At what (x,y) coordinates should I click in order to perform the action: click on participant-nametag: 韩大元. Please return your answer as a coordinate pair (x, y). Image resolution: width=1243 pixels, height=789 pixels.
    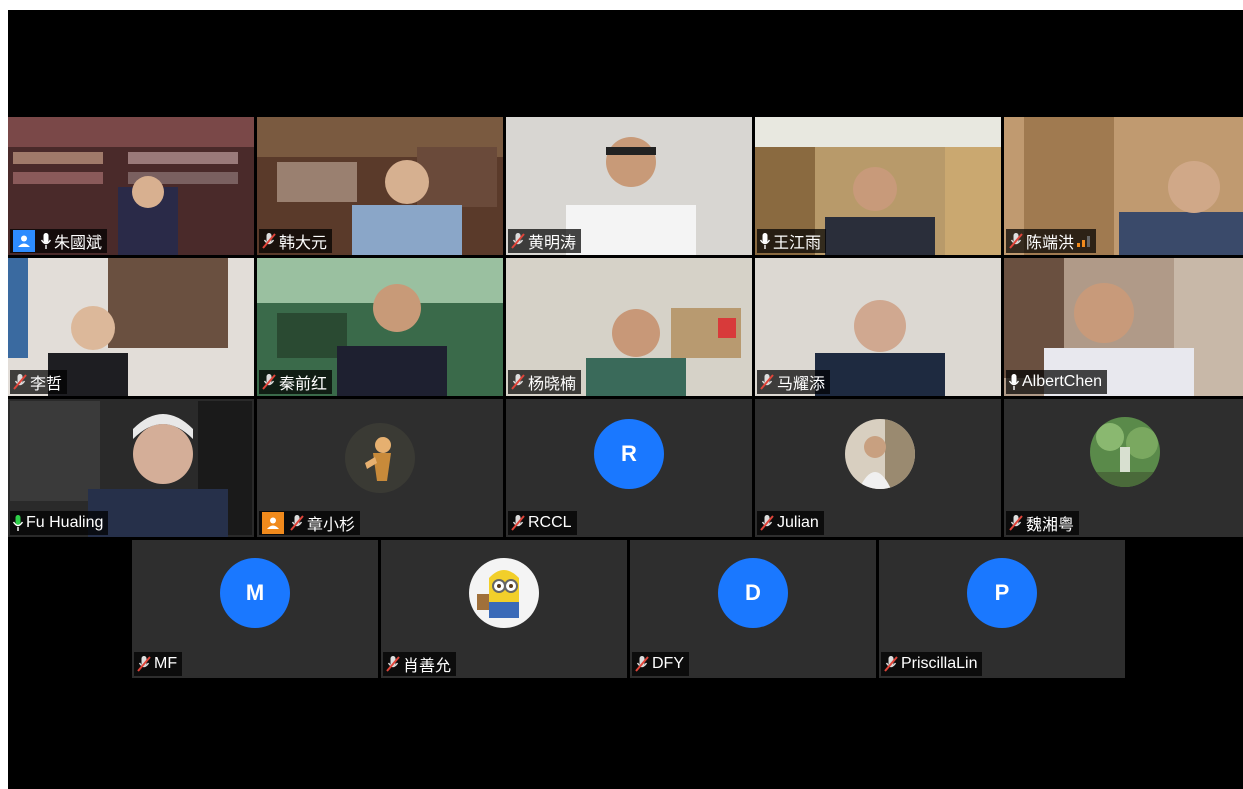
    Looking at the image, I should click on (296, 241).